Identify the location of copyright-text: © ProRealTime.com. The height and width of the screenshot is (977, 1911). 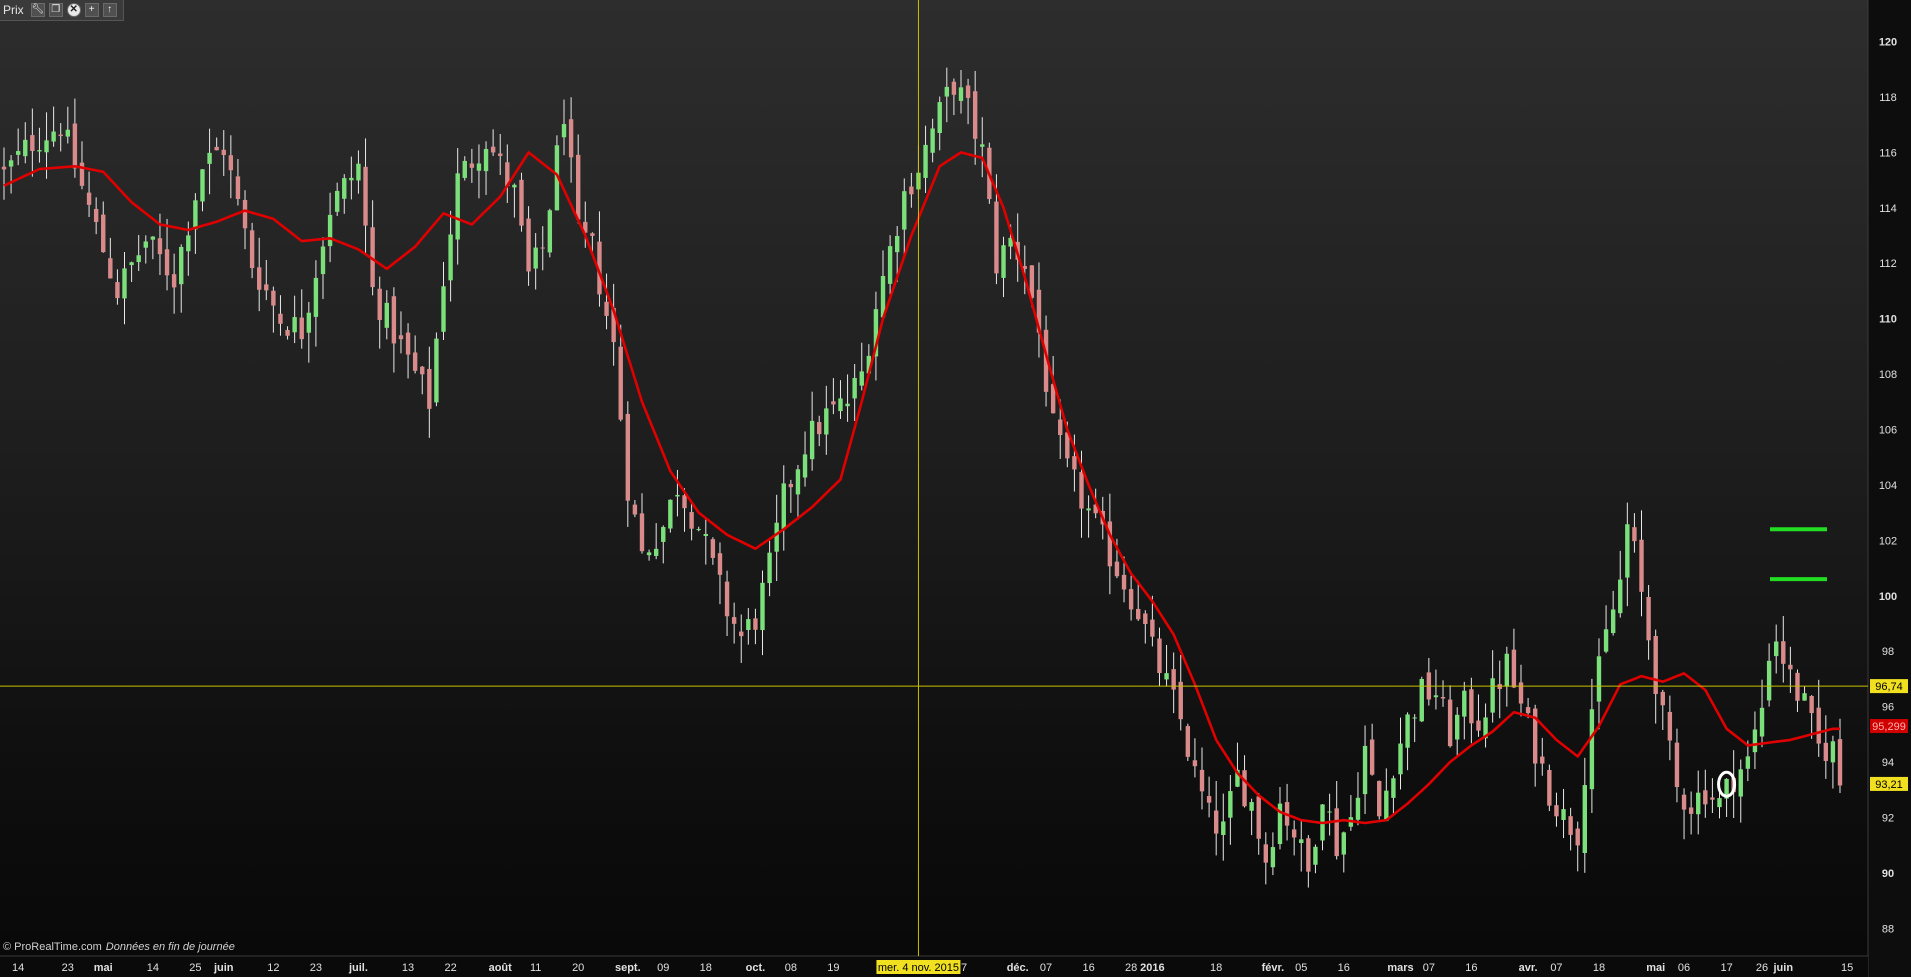
(52, 947).